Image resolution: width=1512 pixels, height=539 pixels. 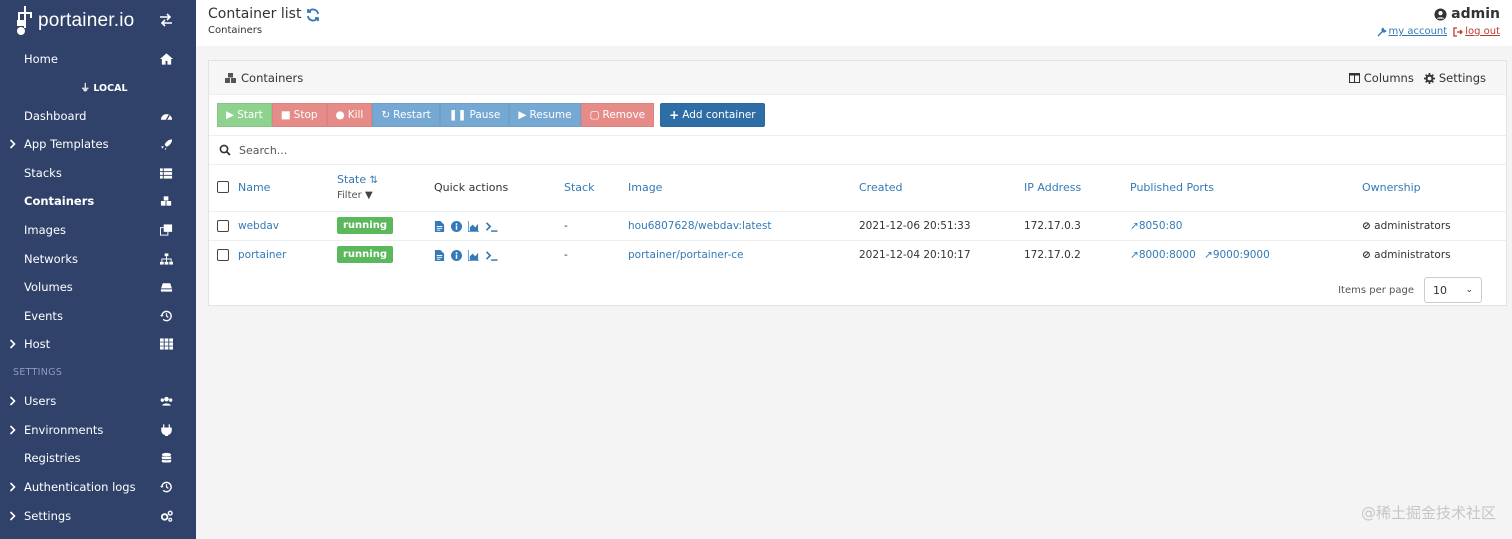 I want to click on filter-icon: ▼, so click(x=368, y=195).